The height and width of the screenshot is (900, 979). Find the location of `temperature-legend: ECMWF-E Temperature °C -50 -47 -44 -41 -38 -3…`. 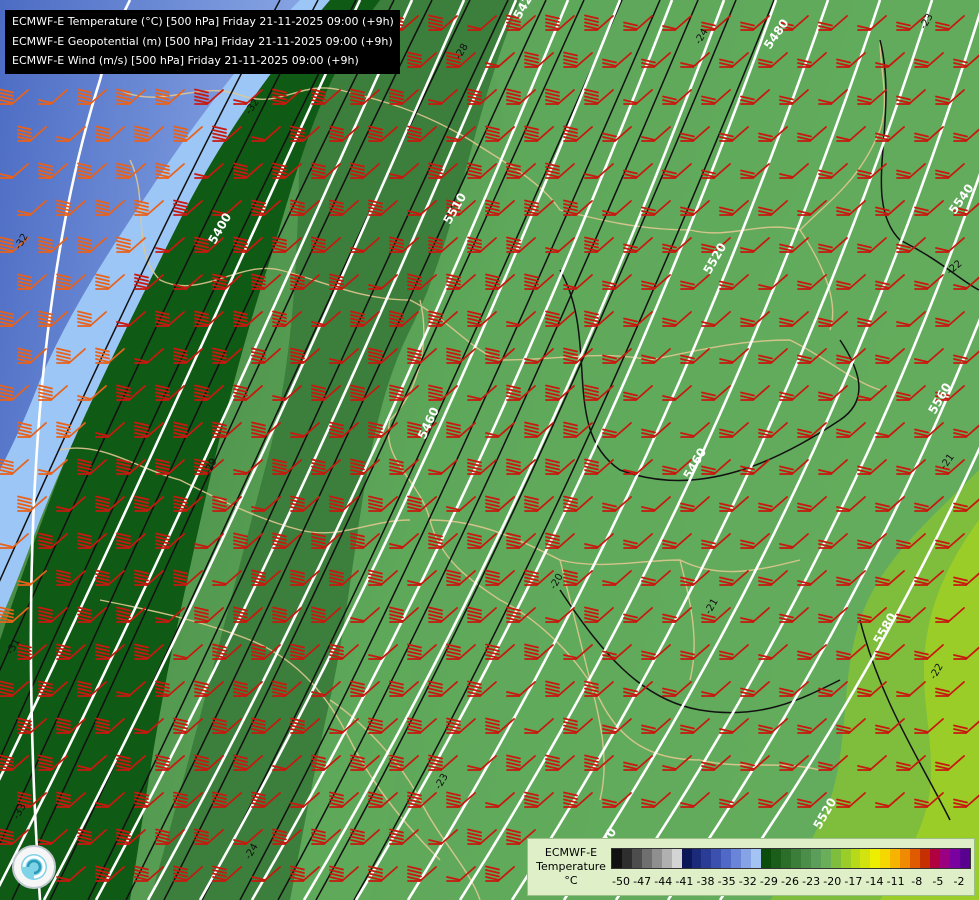

temperature-legend: ECMWF-E Temperature °C -50 -47 -44 -41 -38 -3… is located at coordinates (751, 867).